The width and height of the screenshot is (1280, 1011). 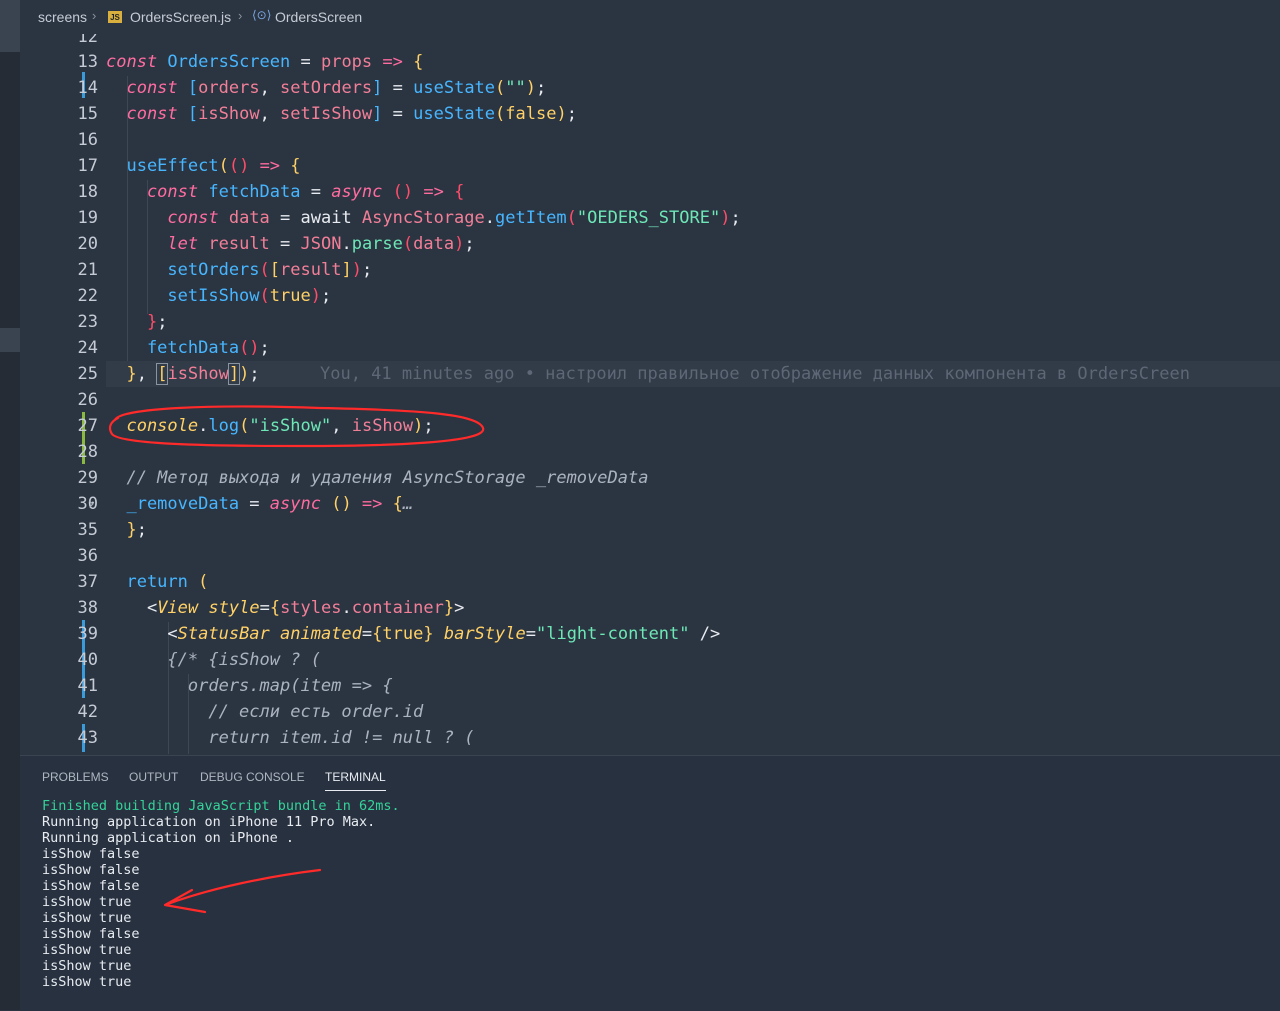 I want to click on tab-terminal: TERMINAL, so click(x=355, y=780).